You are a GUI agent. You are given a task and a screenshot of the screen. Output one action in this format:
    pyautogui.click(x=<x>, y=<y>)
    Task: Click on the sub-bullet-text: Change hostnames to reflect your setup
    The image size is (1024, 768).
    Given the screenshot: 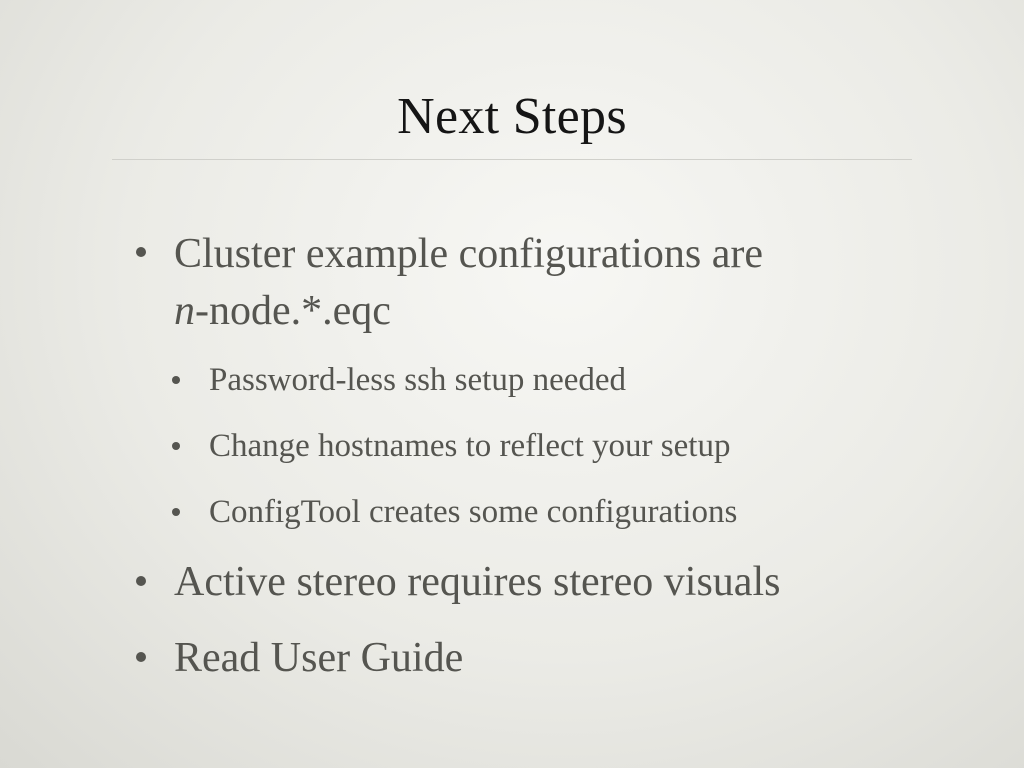 What is the action you would take?
    pyautogui.click(x=470, y=446)
    